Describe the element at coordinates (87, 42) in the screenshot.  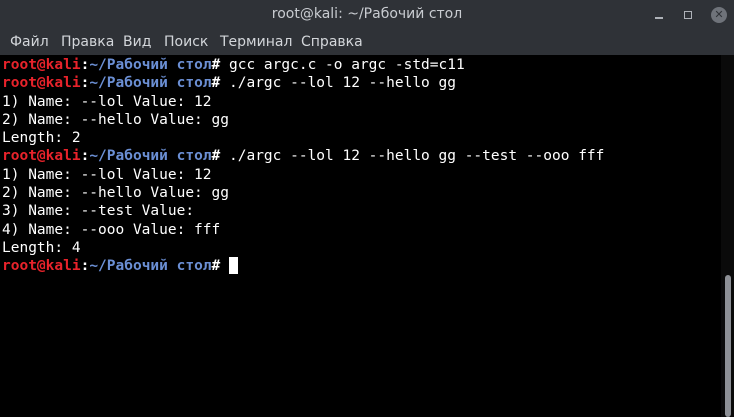
I see `menu-edit: Правка` at that location.